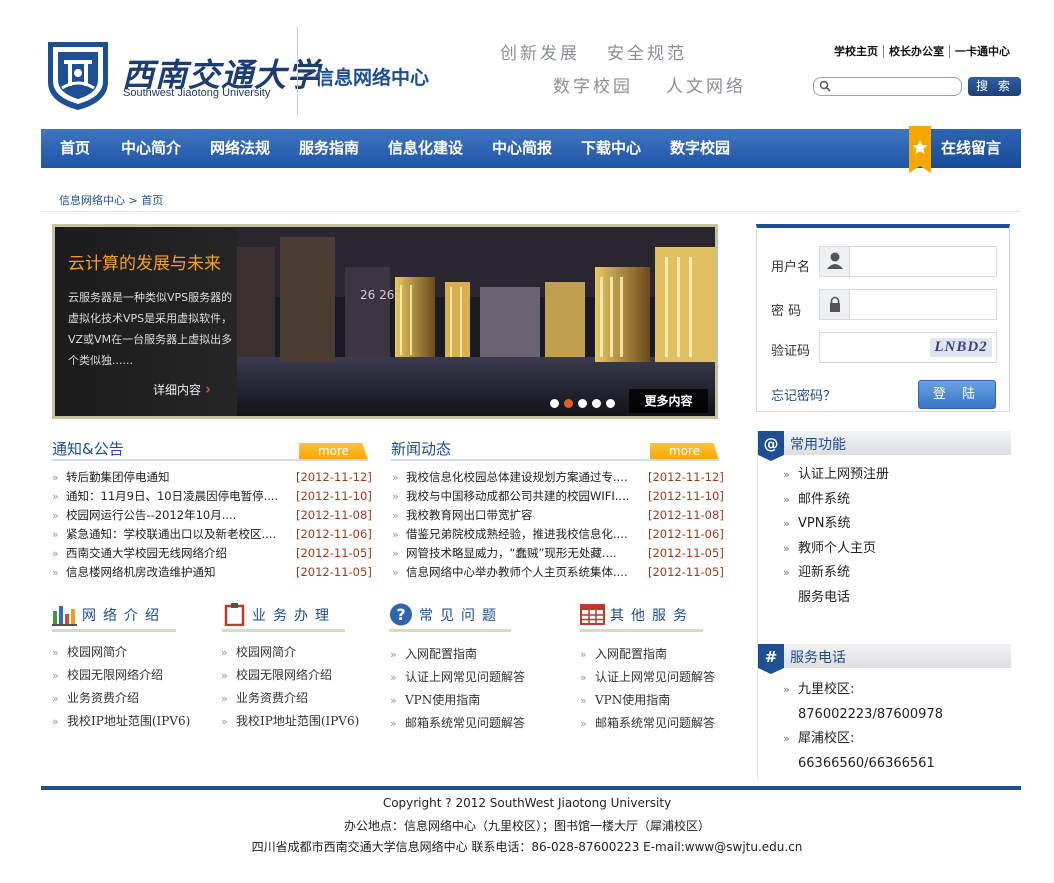 This screenshot has height=883, width=1054. I want to click on list-item: 认证上网预注册, so click(883, 475).